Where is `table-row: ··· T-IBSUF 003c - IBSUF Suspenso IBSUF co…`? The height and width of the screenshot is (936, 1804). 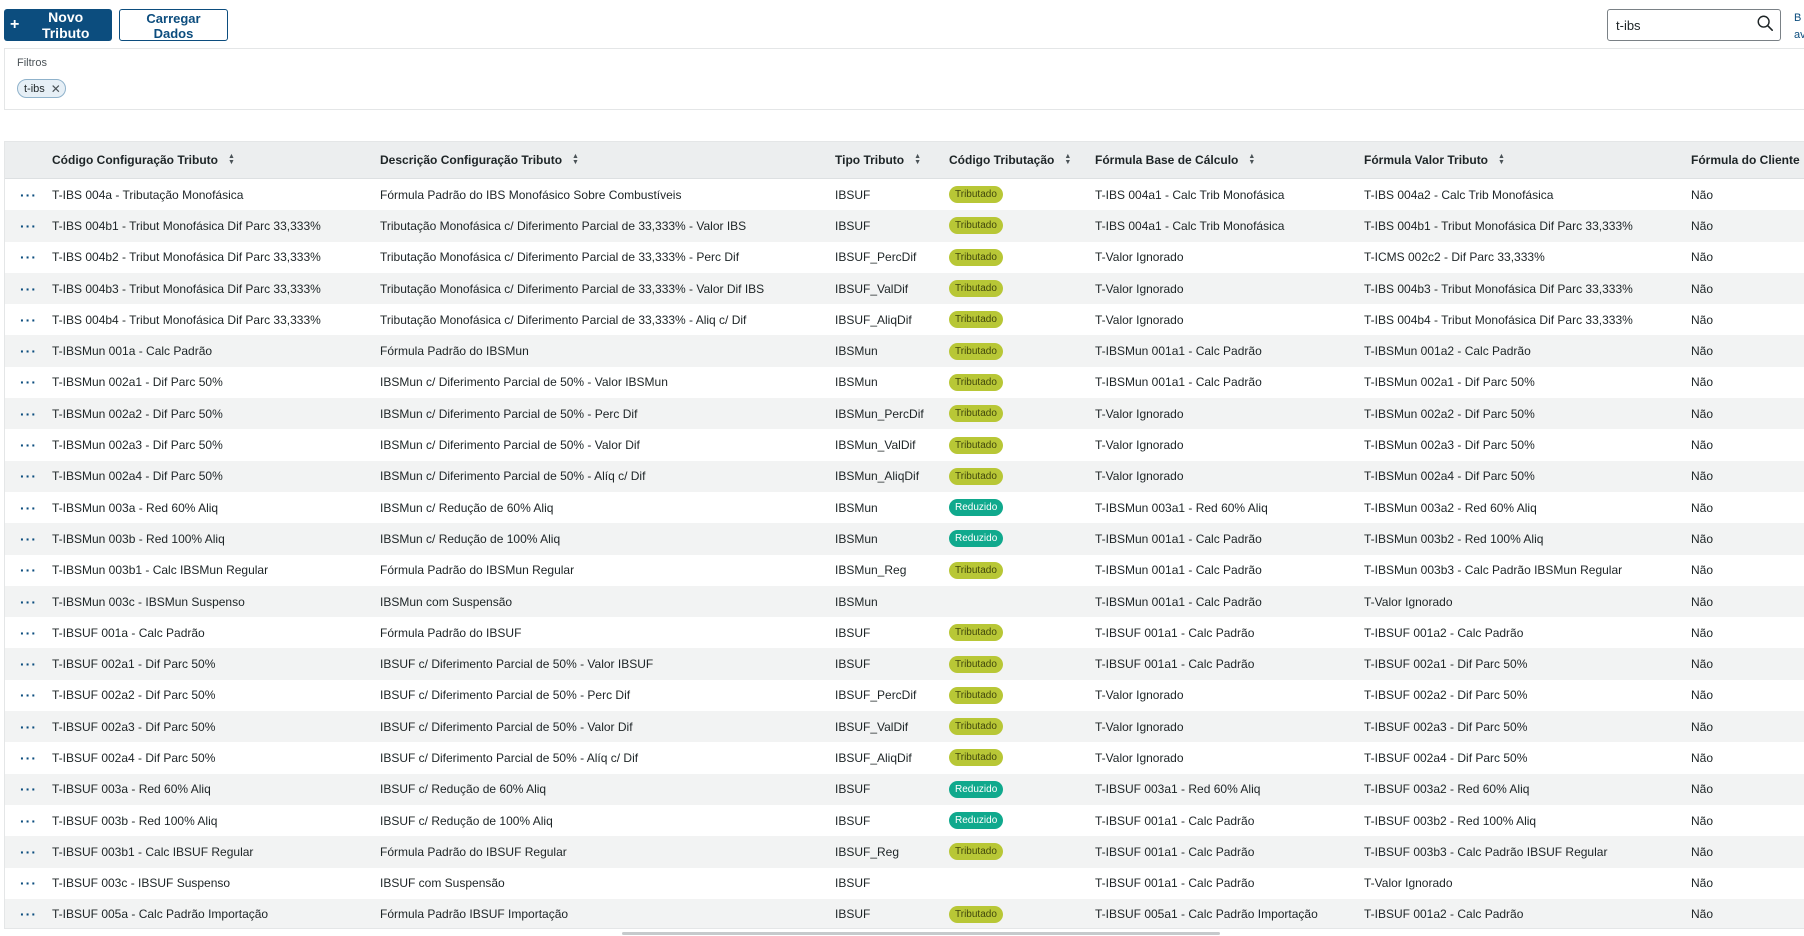 table-row: ··· T-IBSUF 003c - IBSUF Suspenso IBSUF co… is located at coordinates (904, 883).